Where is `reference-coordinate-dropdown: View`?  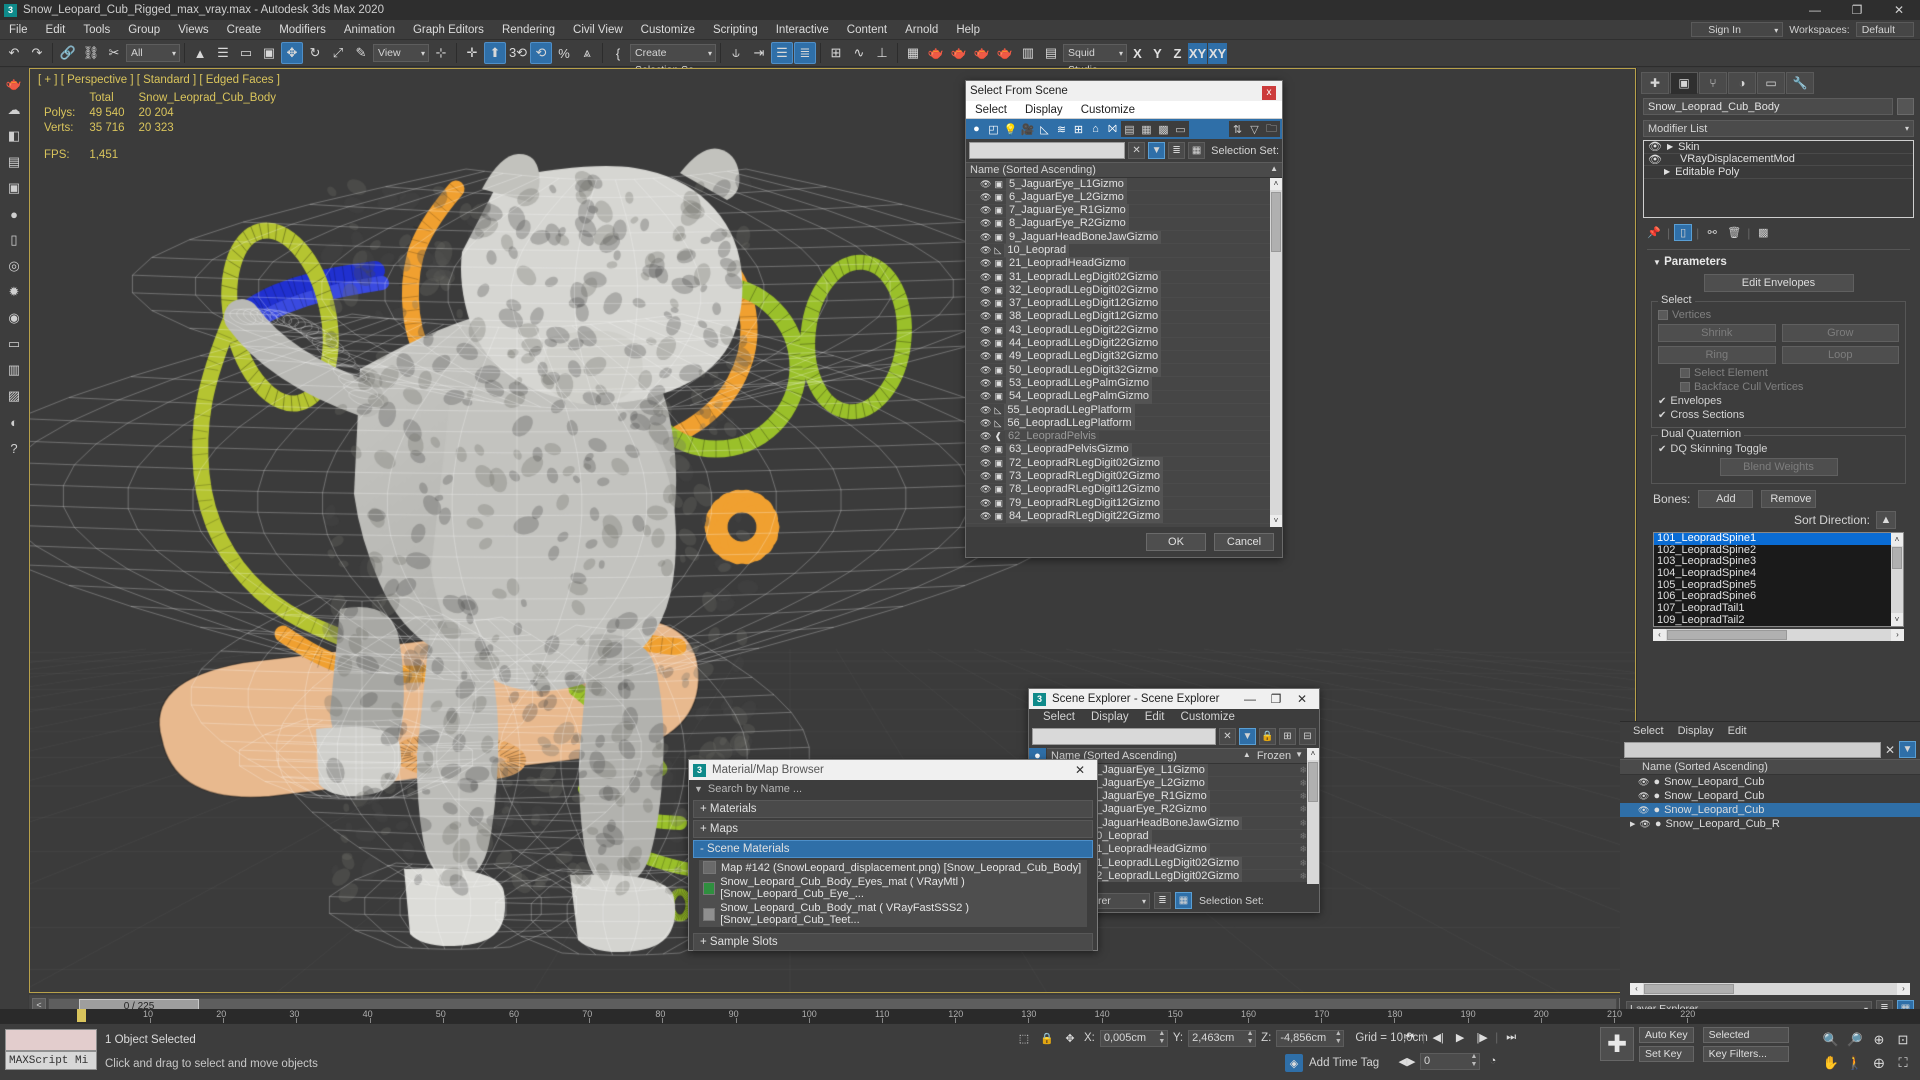
reference-coordinate-dropdown: View is located at coordinates (401, 53).